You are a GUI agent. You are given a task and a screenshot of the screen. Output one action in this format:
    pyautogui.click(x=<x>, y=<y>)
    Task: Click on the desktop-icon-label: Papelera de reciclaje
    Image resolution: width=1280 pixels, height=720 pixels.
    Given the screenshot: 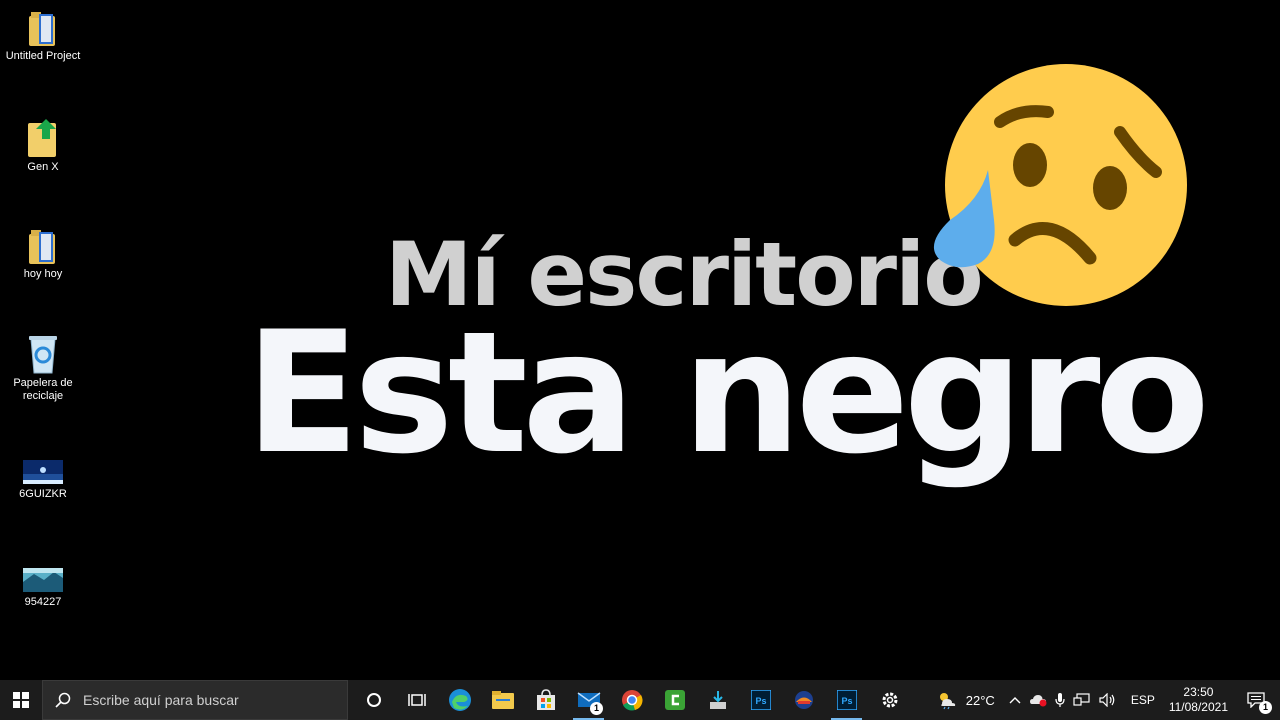 What is the action you would take?
    pyautogui.click(x=43, y=389)
    